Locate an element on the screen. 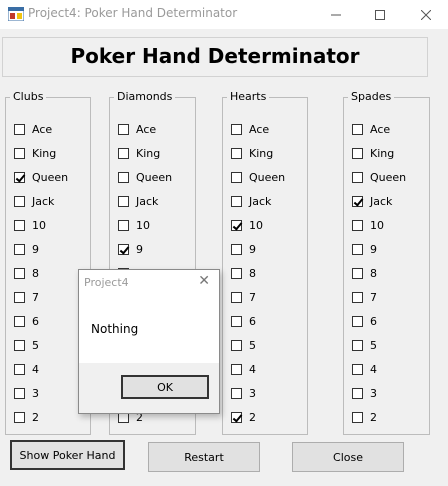  checkbox-clubs-6: 6 is located at coordinates (26, 321).